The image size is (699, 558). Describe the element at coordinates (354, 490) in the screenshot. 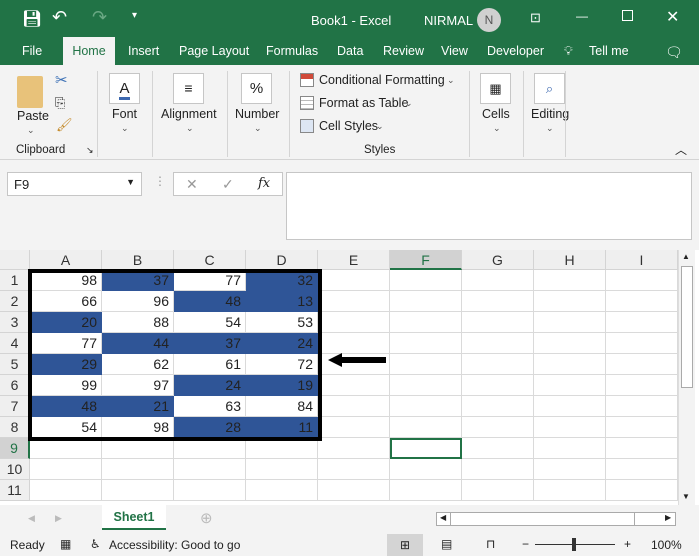

I see `cell-E11` at that location.